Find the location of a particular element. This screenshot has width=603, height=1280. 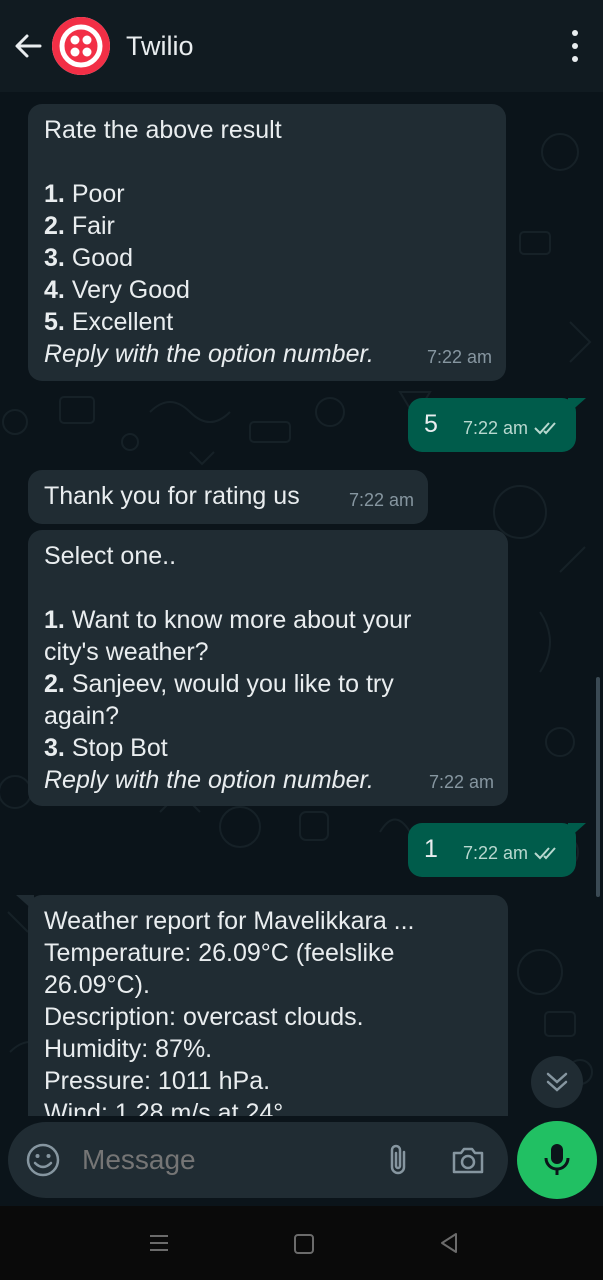

option-line: again? is located at coordinates (82, 716).